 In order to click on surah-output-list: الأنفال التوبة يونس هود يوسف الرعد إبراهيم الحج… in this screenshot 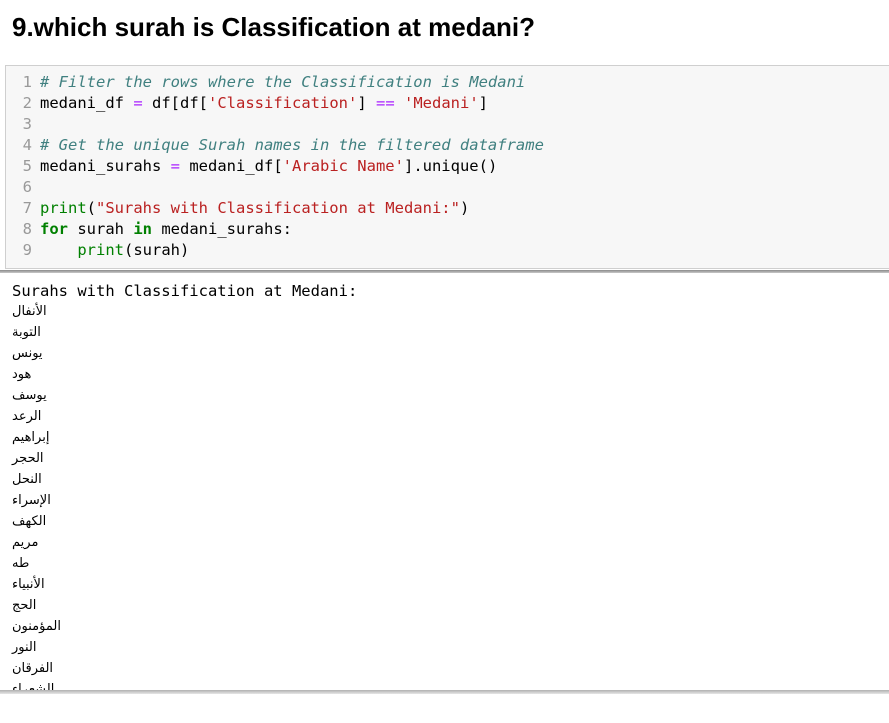, I will do `click(36, 496)`.